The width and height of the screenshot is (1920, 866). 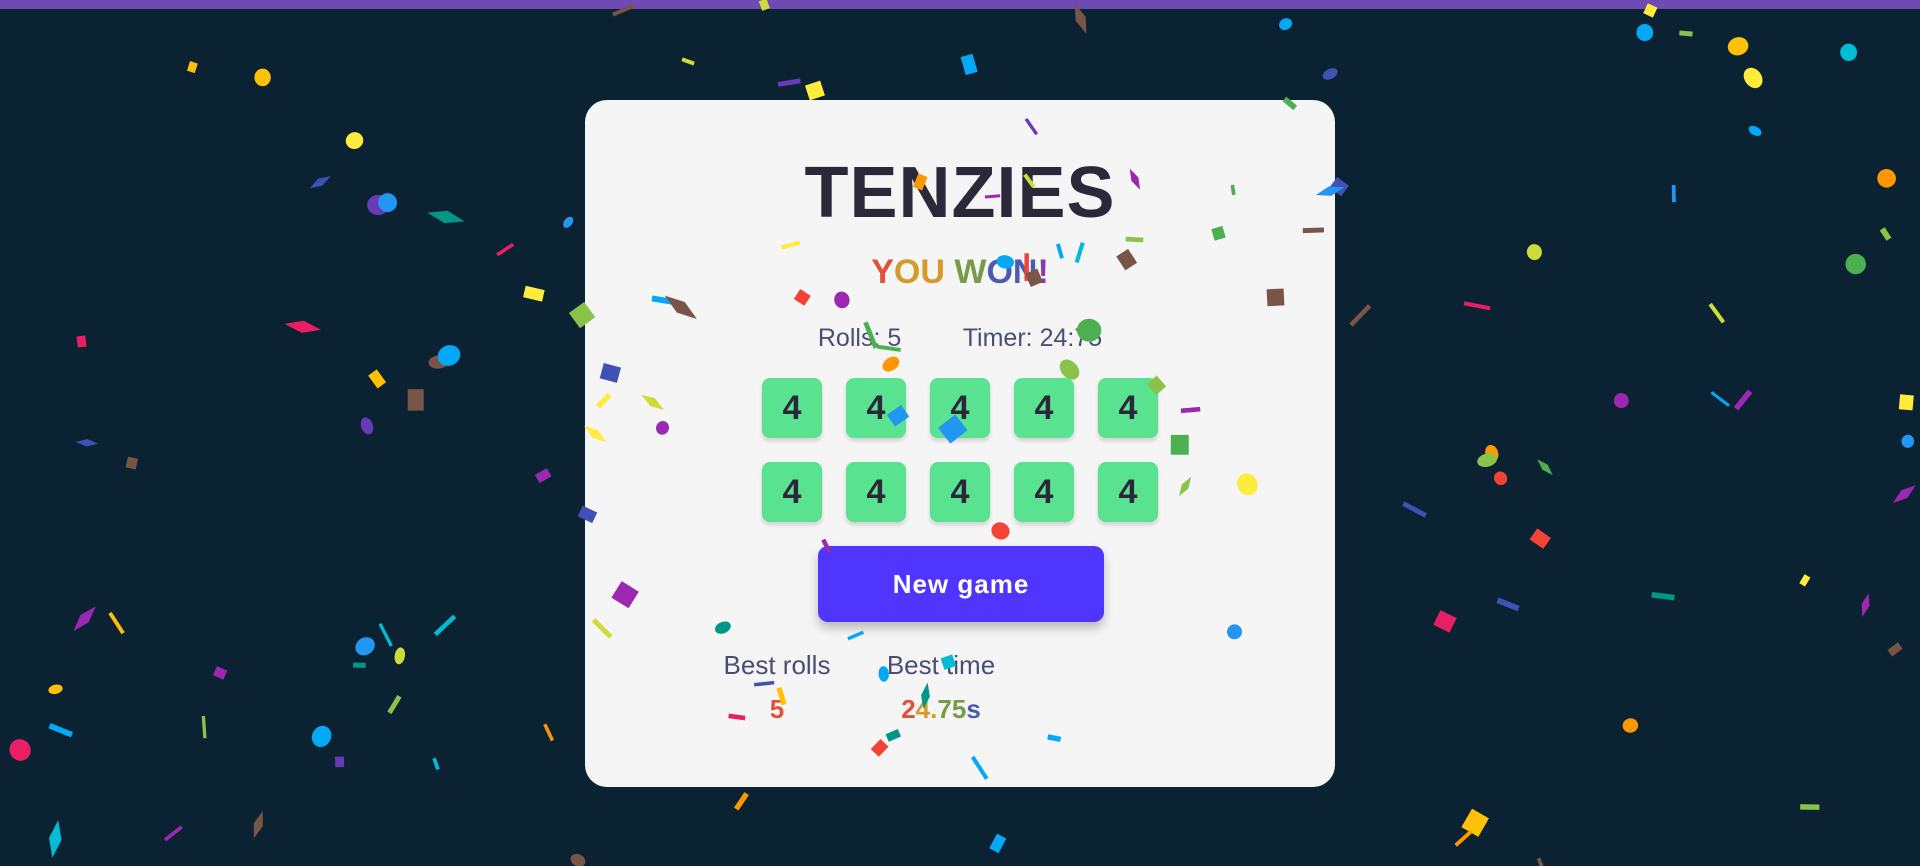 What do you see at coordinates (894, 338) in the screenshot?
I see `rolls-count: 5` at bounding box center [894, 338].